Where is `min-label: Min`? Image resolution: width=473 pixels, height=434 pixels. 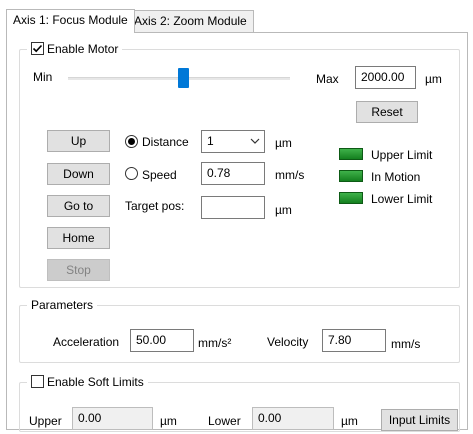 min-label: Min is located at coordinates (43, 77).